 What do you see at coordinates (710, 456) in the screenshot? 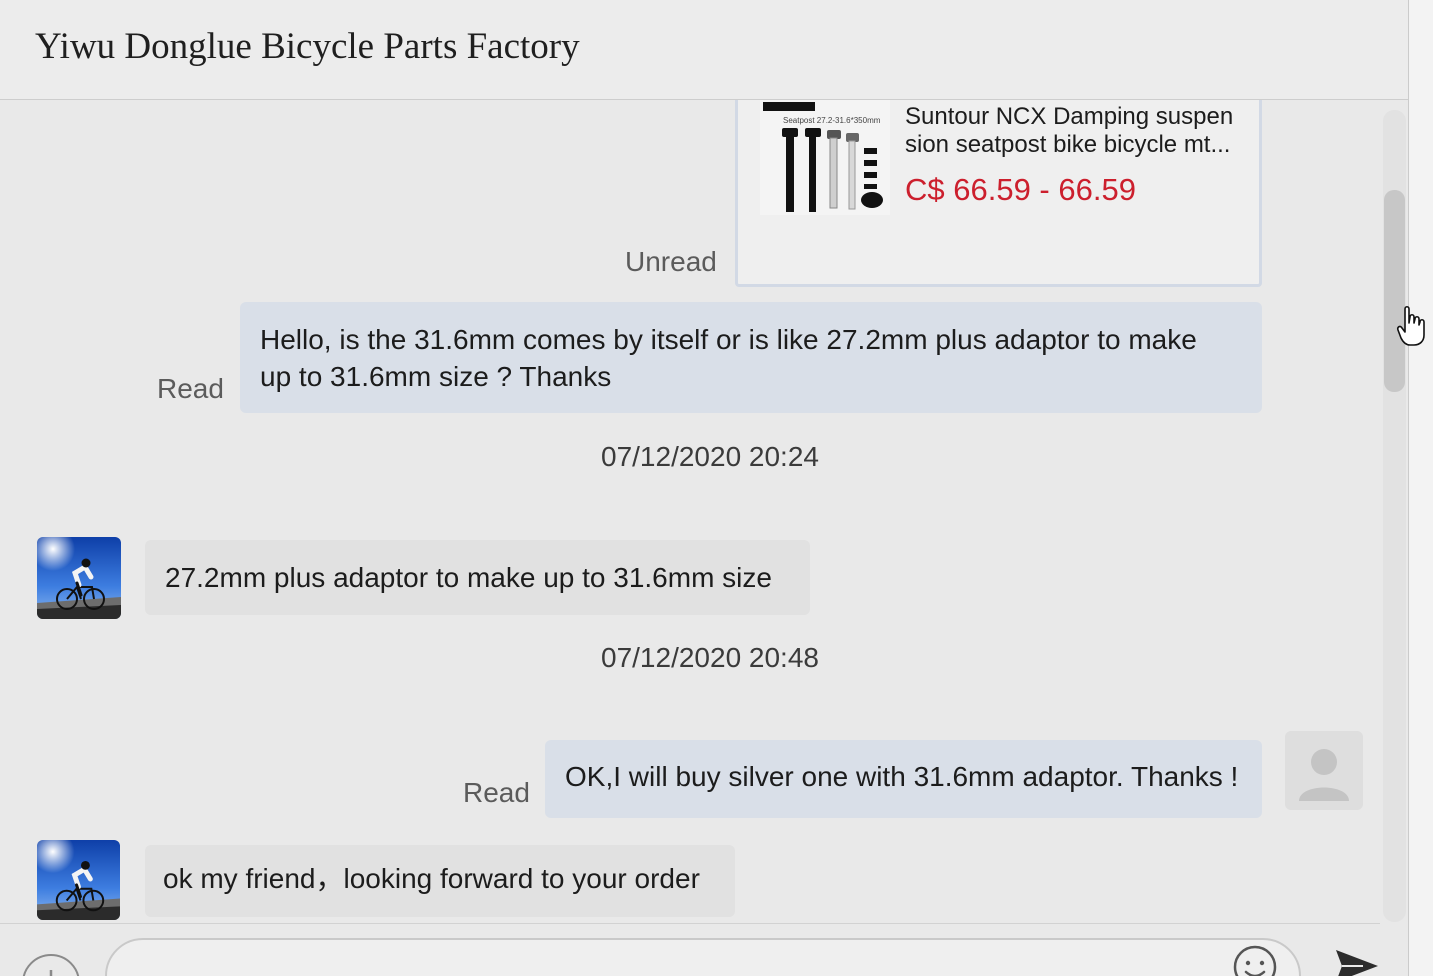
I see `message-timestamp: 07/12/2020 20:24` at bounding box center [710, 456].